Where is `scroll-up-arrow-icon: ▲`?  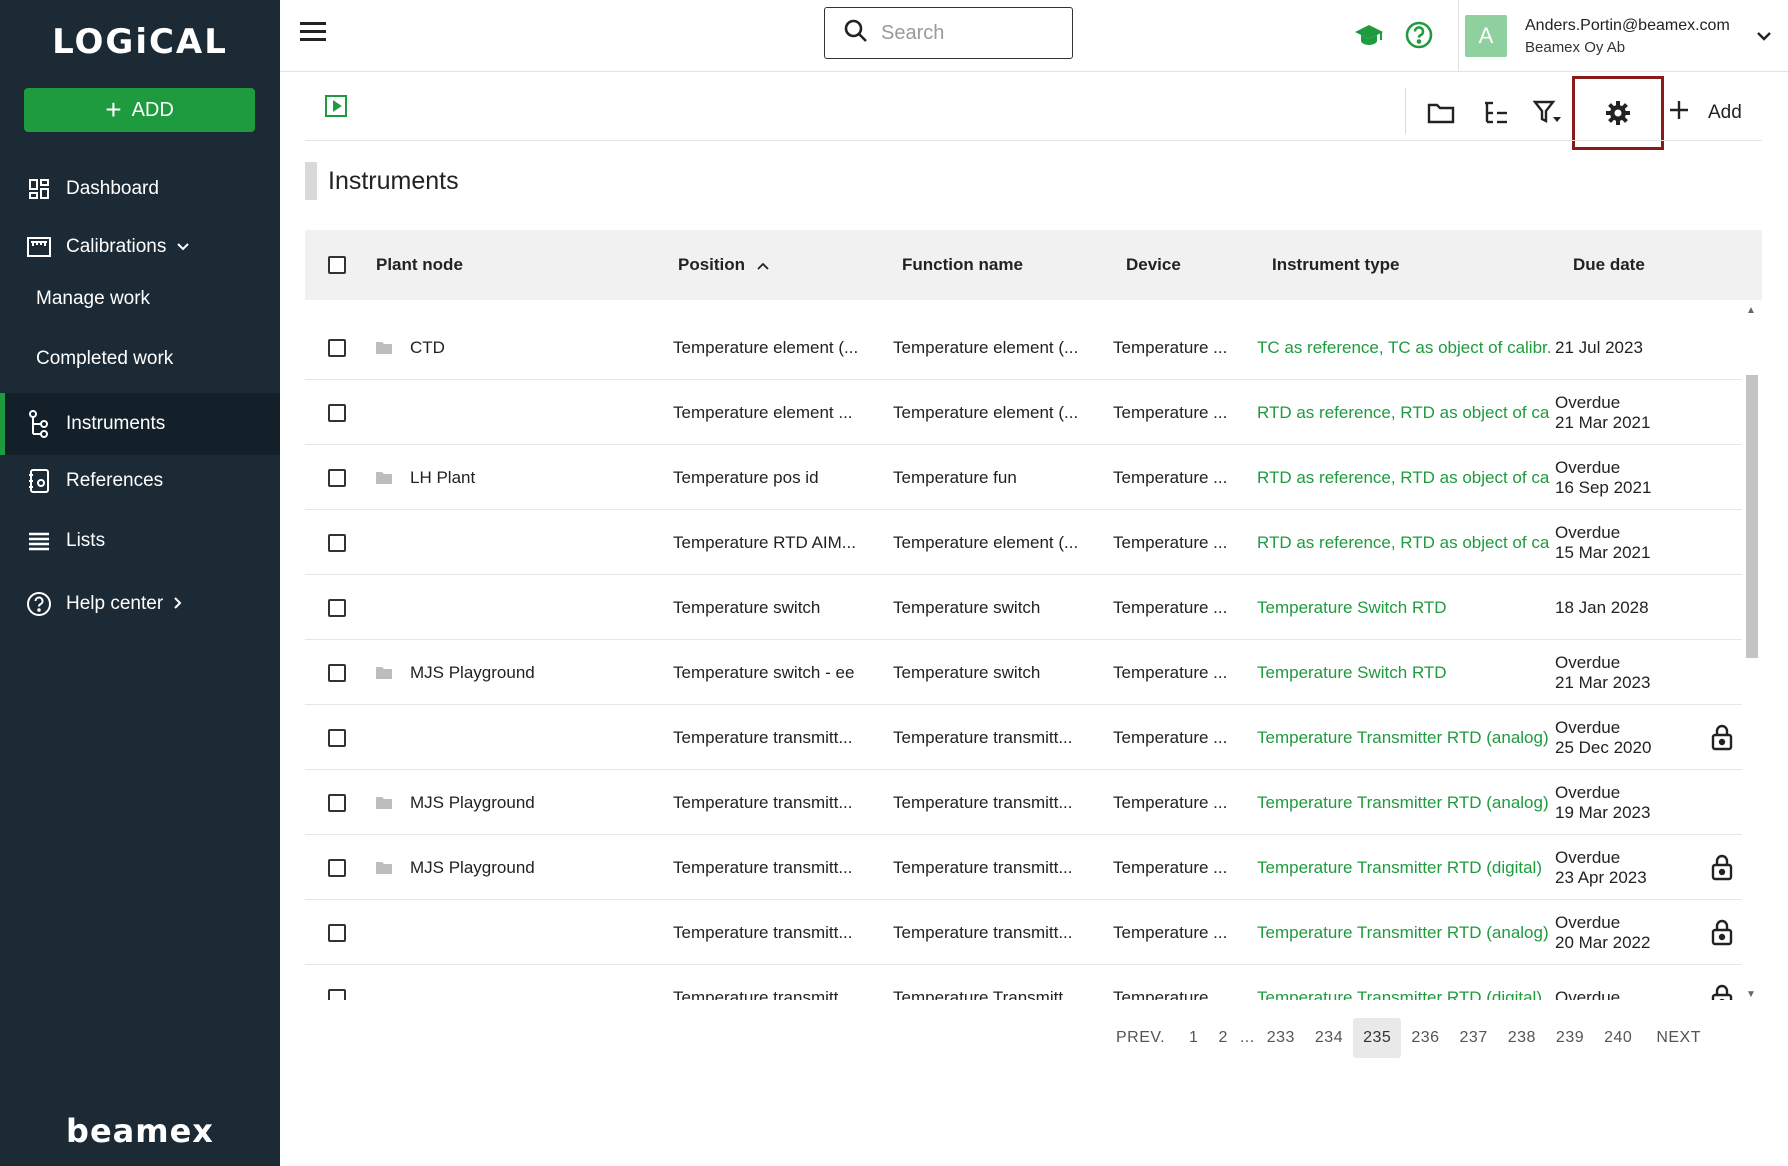 scroll-up-arrow-icon: ▲ is located at coordinates (1751, 310).